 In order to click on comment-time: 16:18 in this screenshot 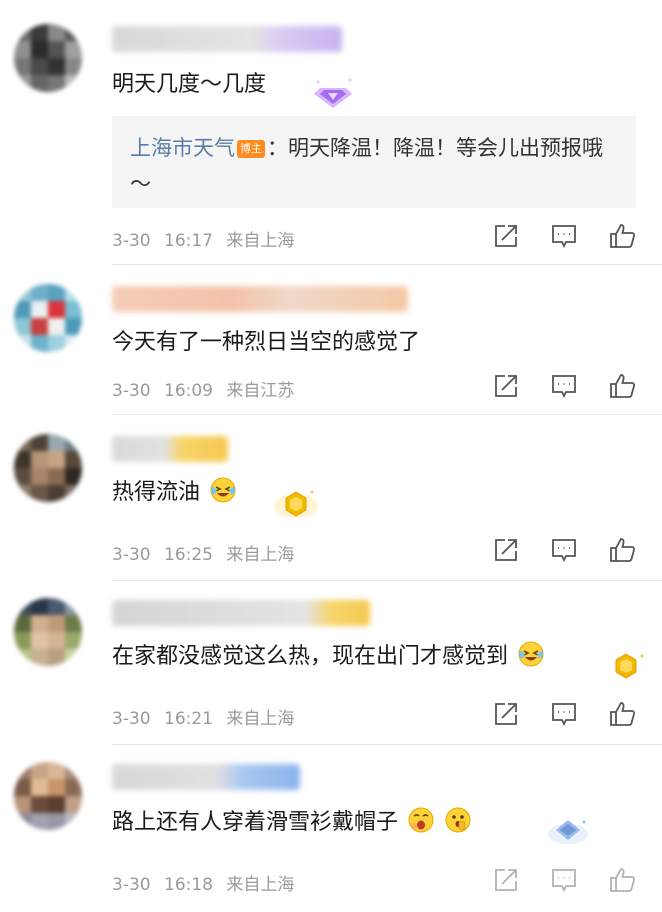, I will do `click(188, 885)`.